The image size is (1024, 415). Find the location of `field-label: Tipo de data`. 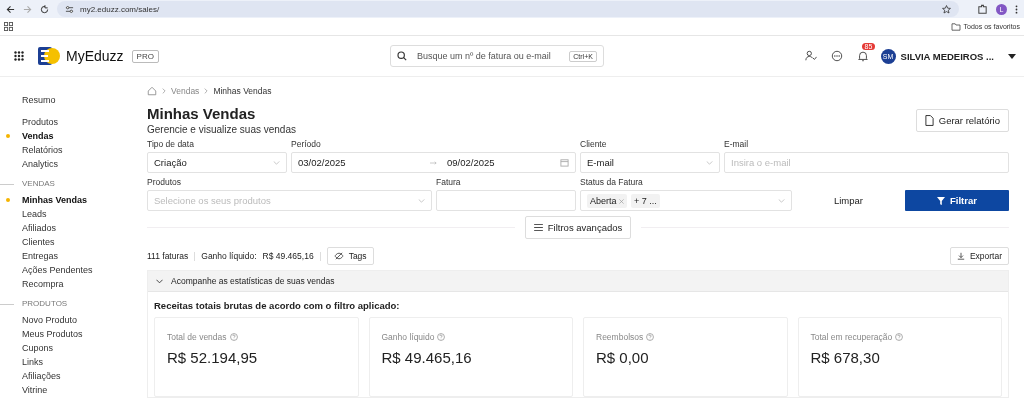

field-label: Tipo de data is located at coordinates (171, 144).